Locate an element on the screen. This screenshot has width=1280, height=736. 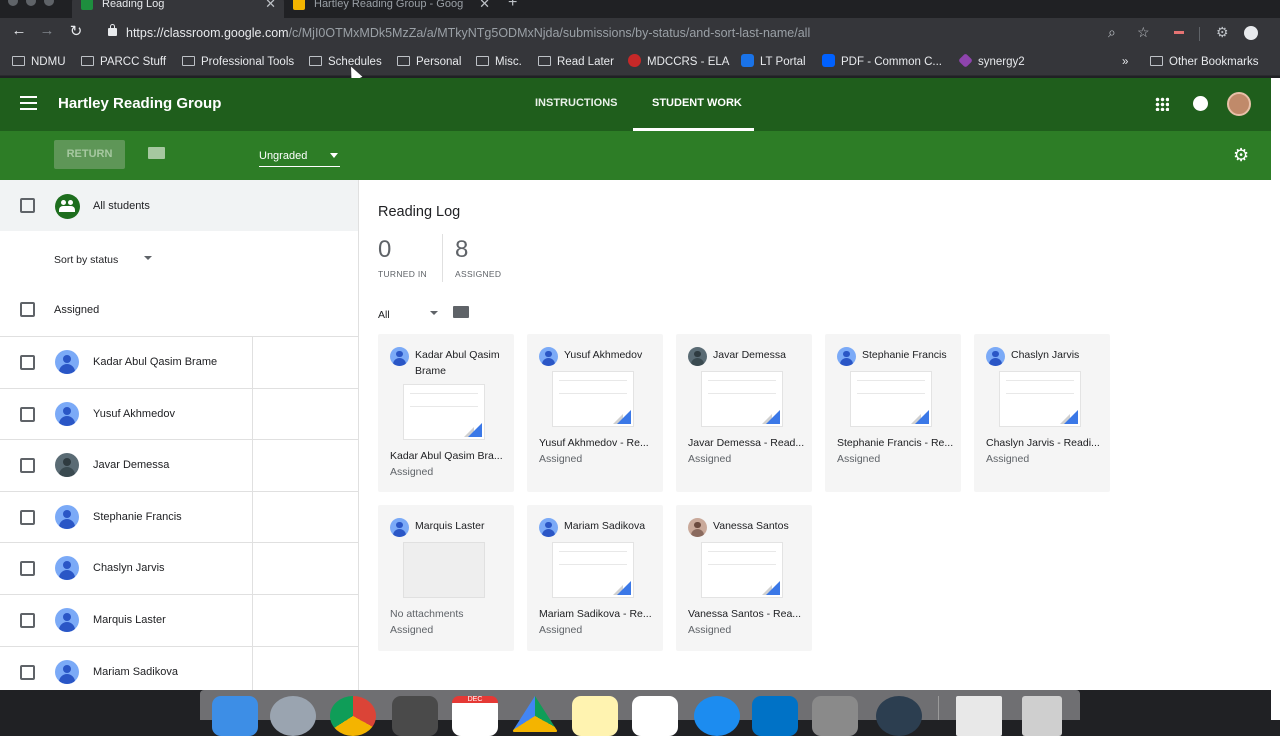
student-row: Yusuf Akhmedov is located at coordinates (179, 413).